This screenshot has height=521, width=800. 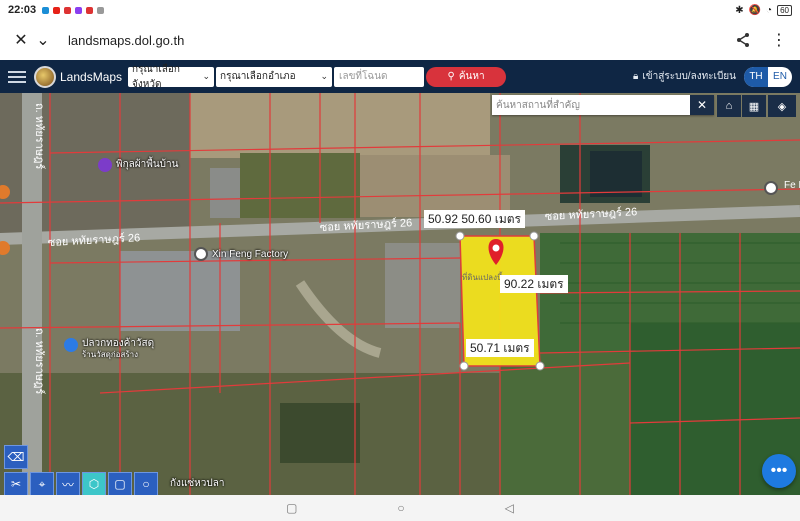 I want to click on recent-apps-button: ▢, so click(x=291, y=508).